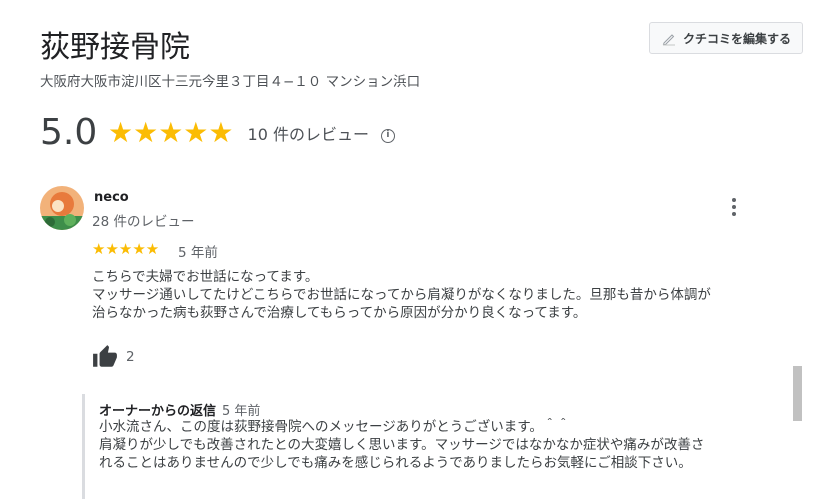 The image size is (840, 499). What do you see at coordinates (69, 132) in the screenshot?
I see `rating-score: 5.0` at bounding box center [69, 132].